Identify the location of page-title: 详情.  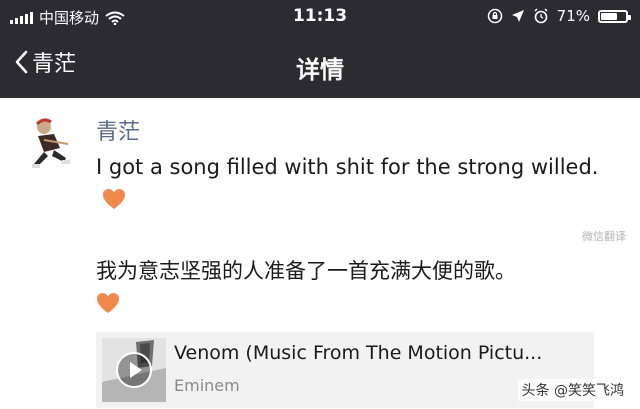
(320, 70).